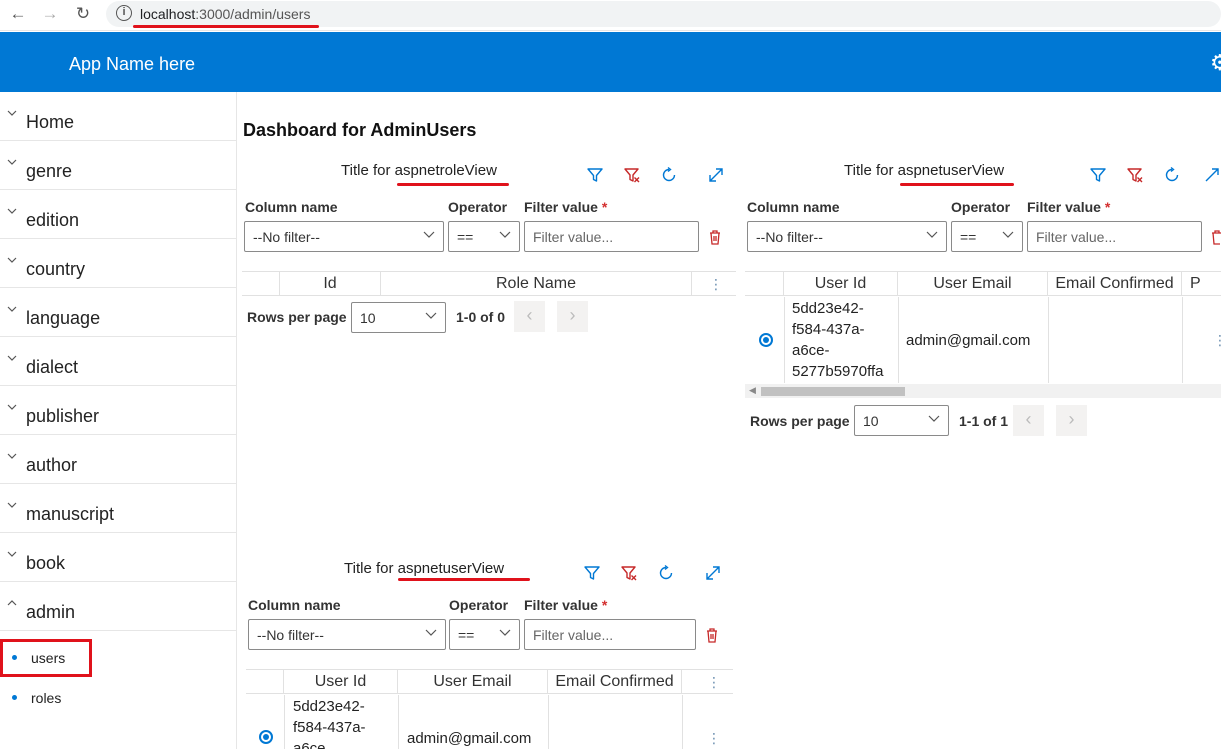  What do you see at coordinates (833, 391) in the screenshot?
I see `scrollbar-thumb` at bounding box center [833, 391].